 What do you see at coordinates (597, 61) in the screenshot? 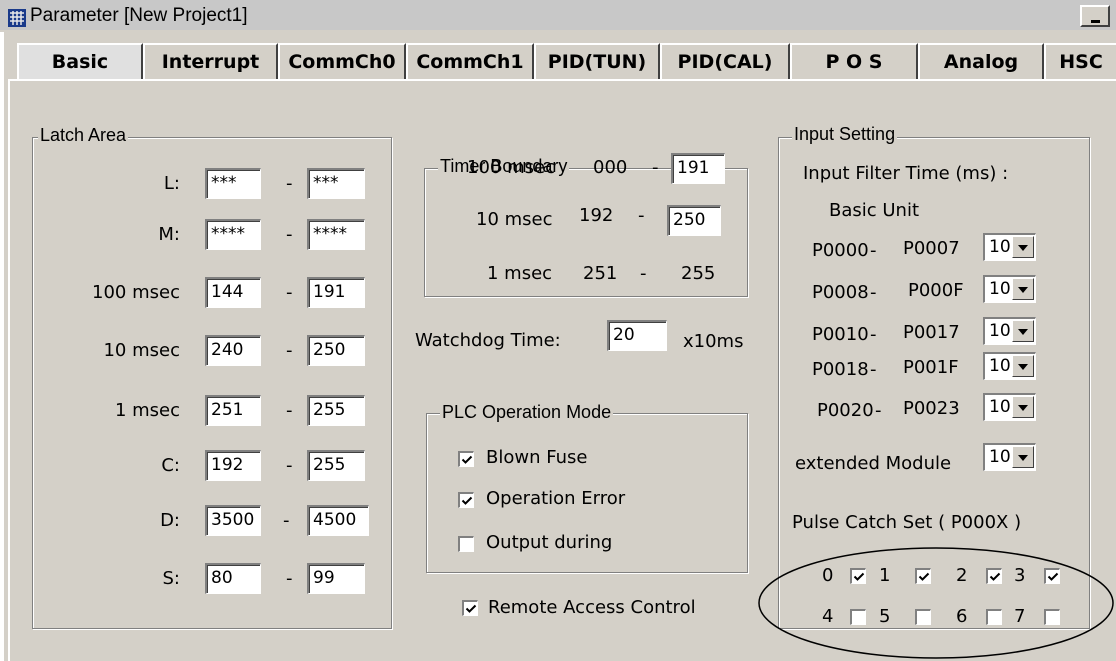
I see `tab-pid-tun: PID(TUN)` at bounding box center [597, 61].